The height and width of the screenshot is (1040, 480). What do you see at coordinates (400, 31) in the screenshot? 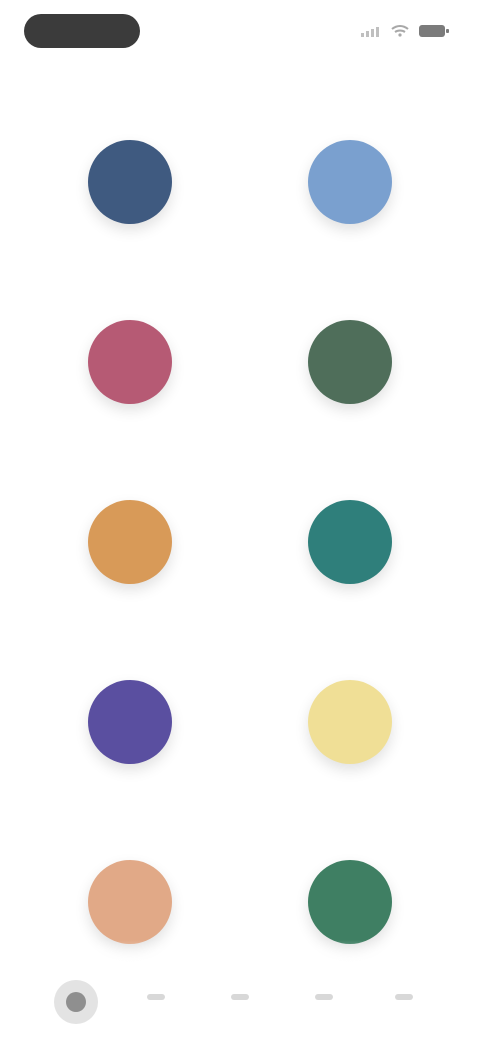
I see `wifi-icon` at bounding box center [400, 31].